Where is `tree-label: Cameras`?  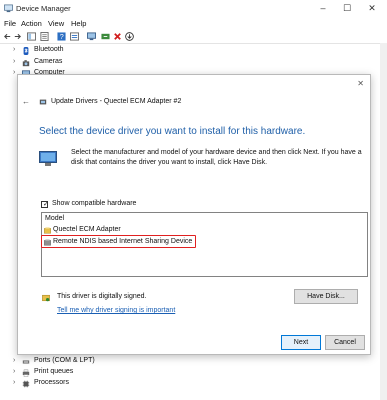
tree-label: Cameras is located at coordinates (48, 61).